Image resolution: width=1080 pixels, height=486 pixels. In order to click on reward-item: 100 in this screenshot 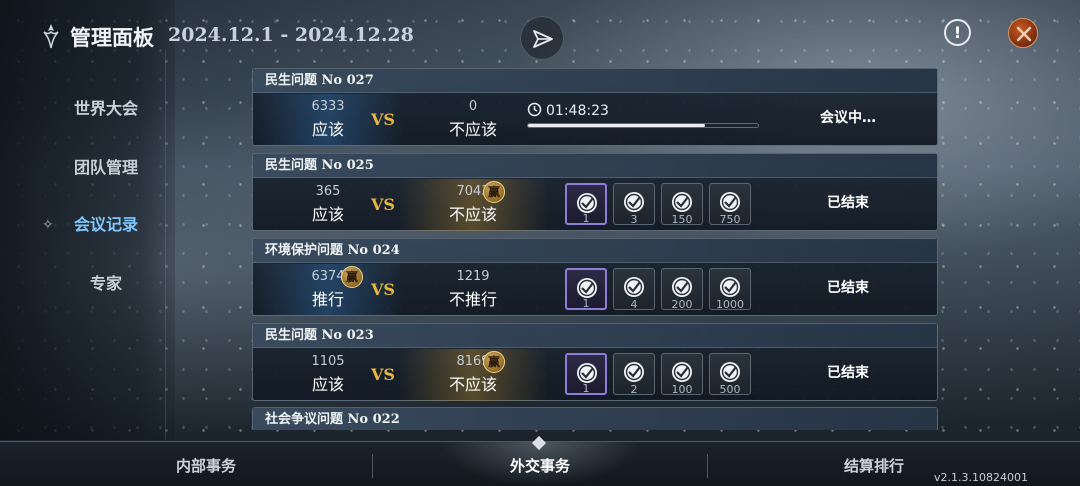, I will do `click(682, 374)`.